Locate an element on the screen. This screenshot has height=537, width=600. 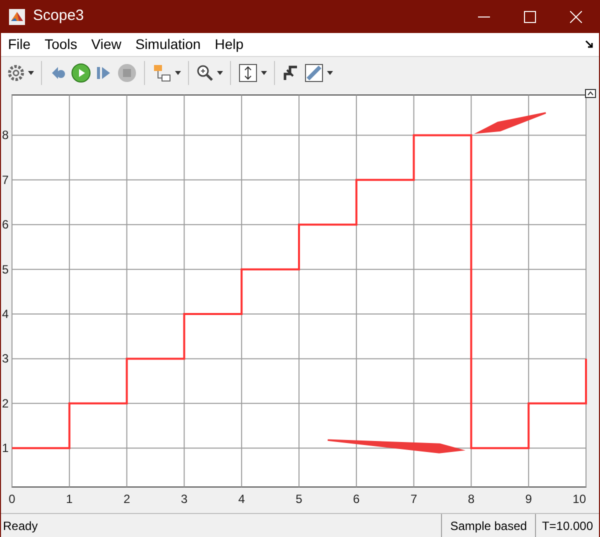
y-tick-label: 2 is located at coordinates (5, 403).